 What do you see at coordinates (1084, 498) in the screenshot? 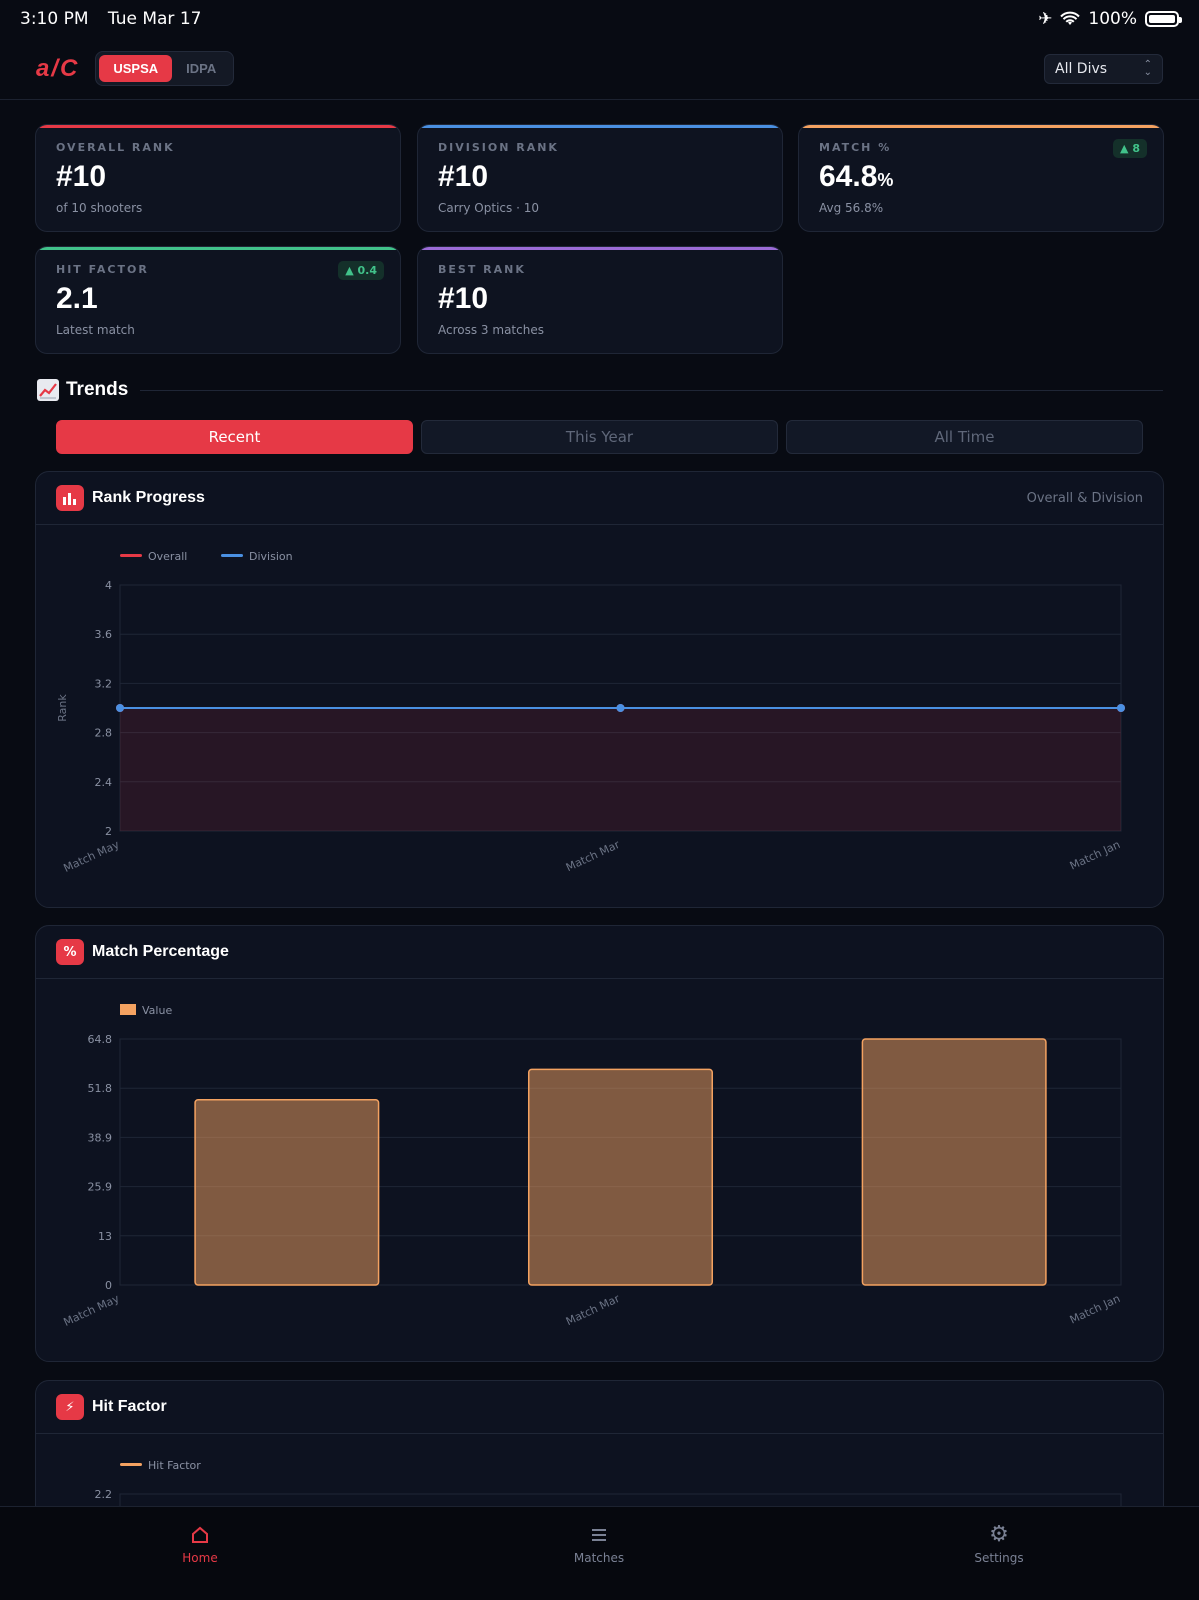
I see `chart-subtitle: Overall & Division` at bounding box center [1084, 498].